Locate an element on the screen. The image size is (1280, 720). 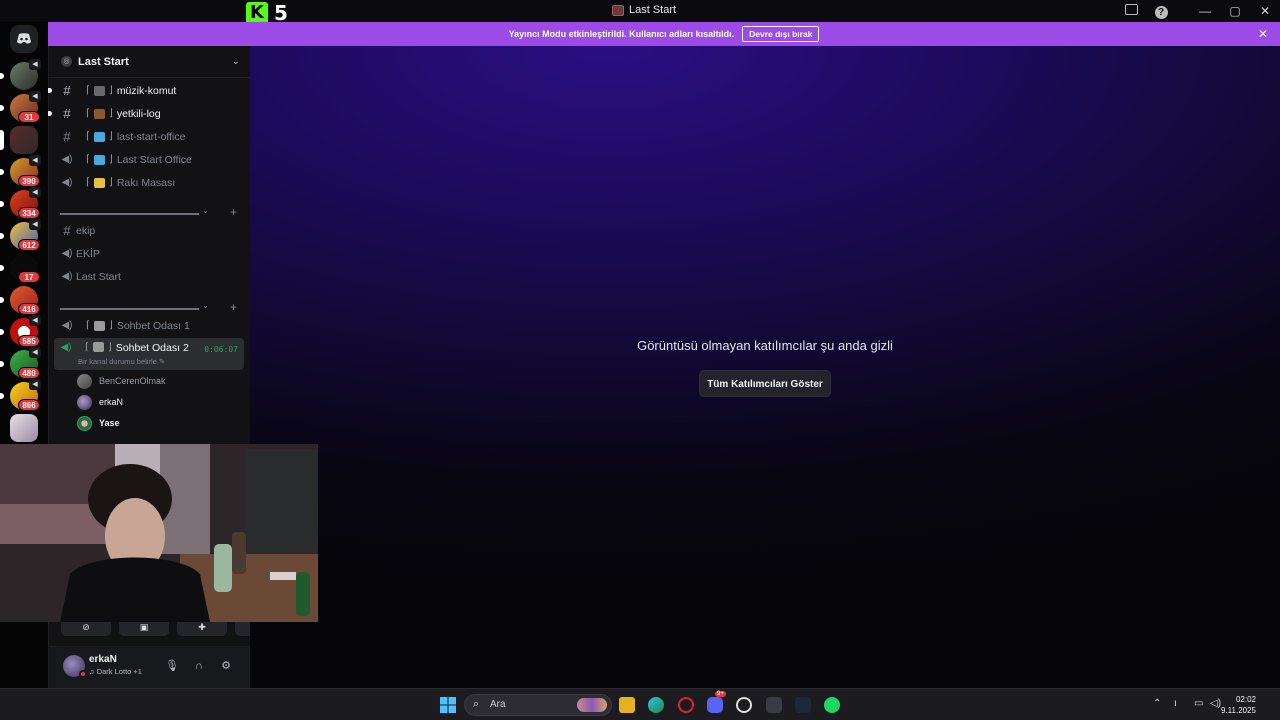
mention-badge: 17 is located at coordinates (29, 277).